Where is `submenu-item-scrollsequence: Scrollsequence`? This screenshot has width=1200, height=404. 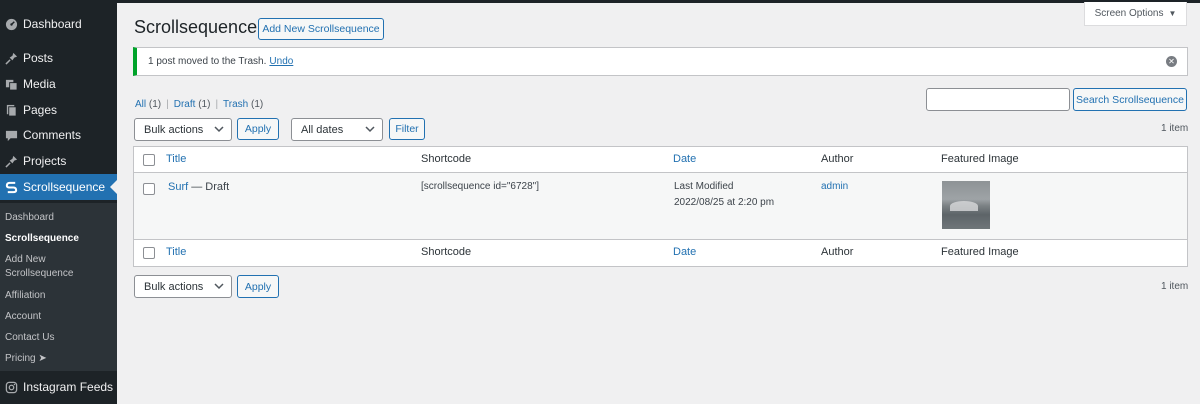 submenu-item-scrollsequence: Scrollsequence is located at coordinates (59, 239).